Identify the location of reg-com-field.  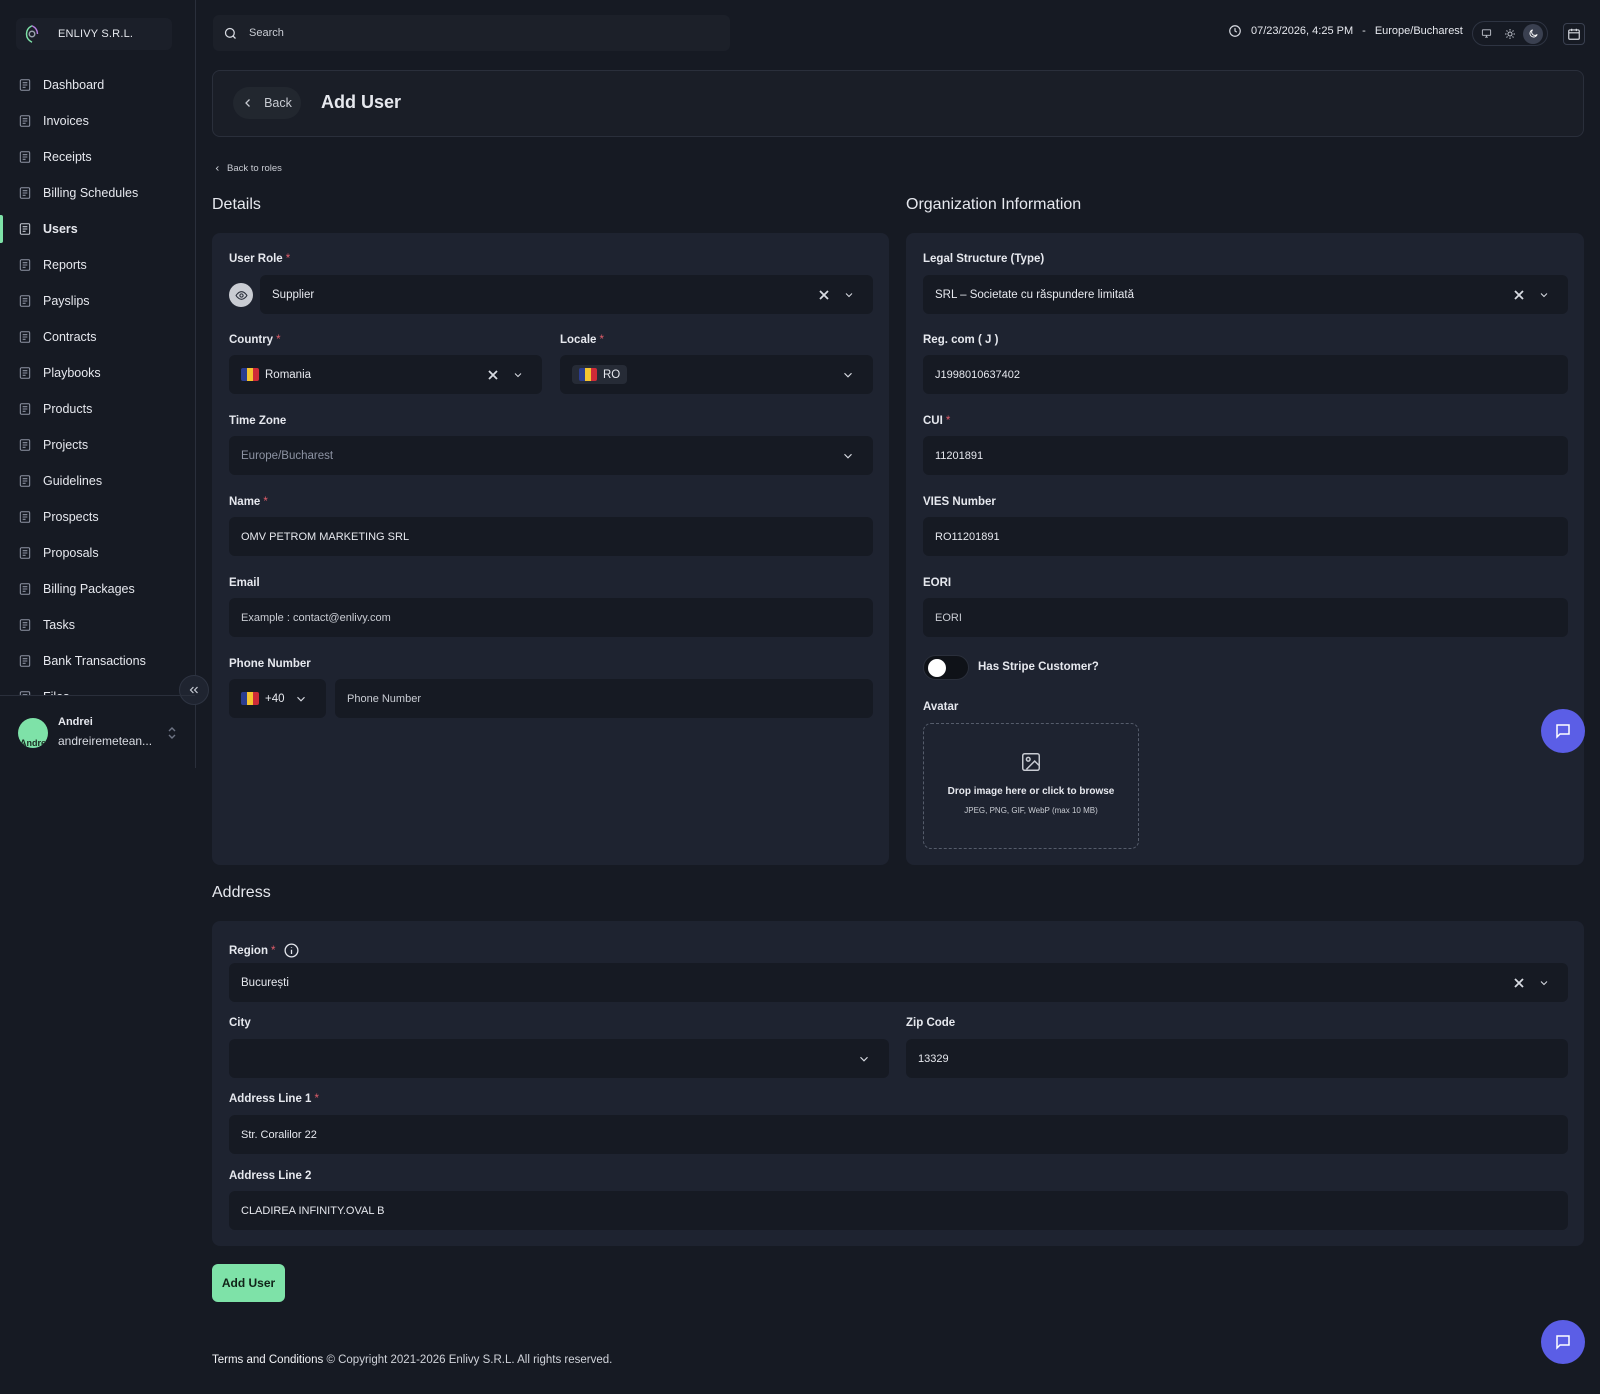
(1245, 374).